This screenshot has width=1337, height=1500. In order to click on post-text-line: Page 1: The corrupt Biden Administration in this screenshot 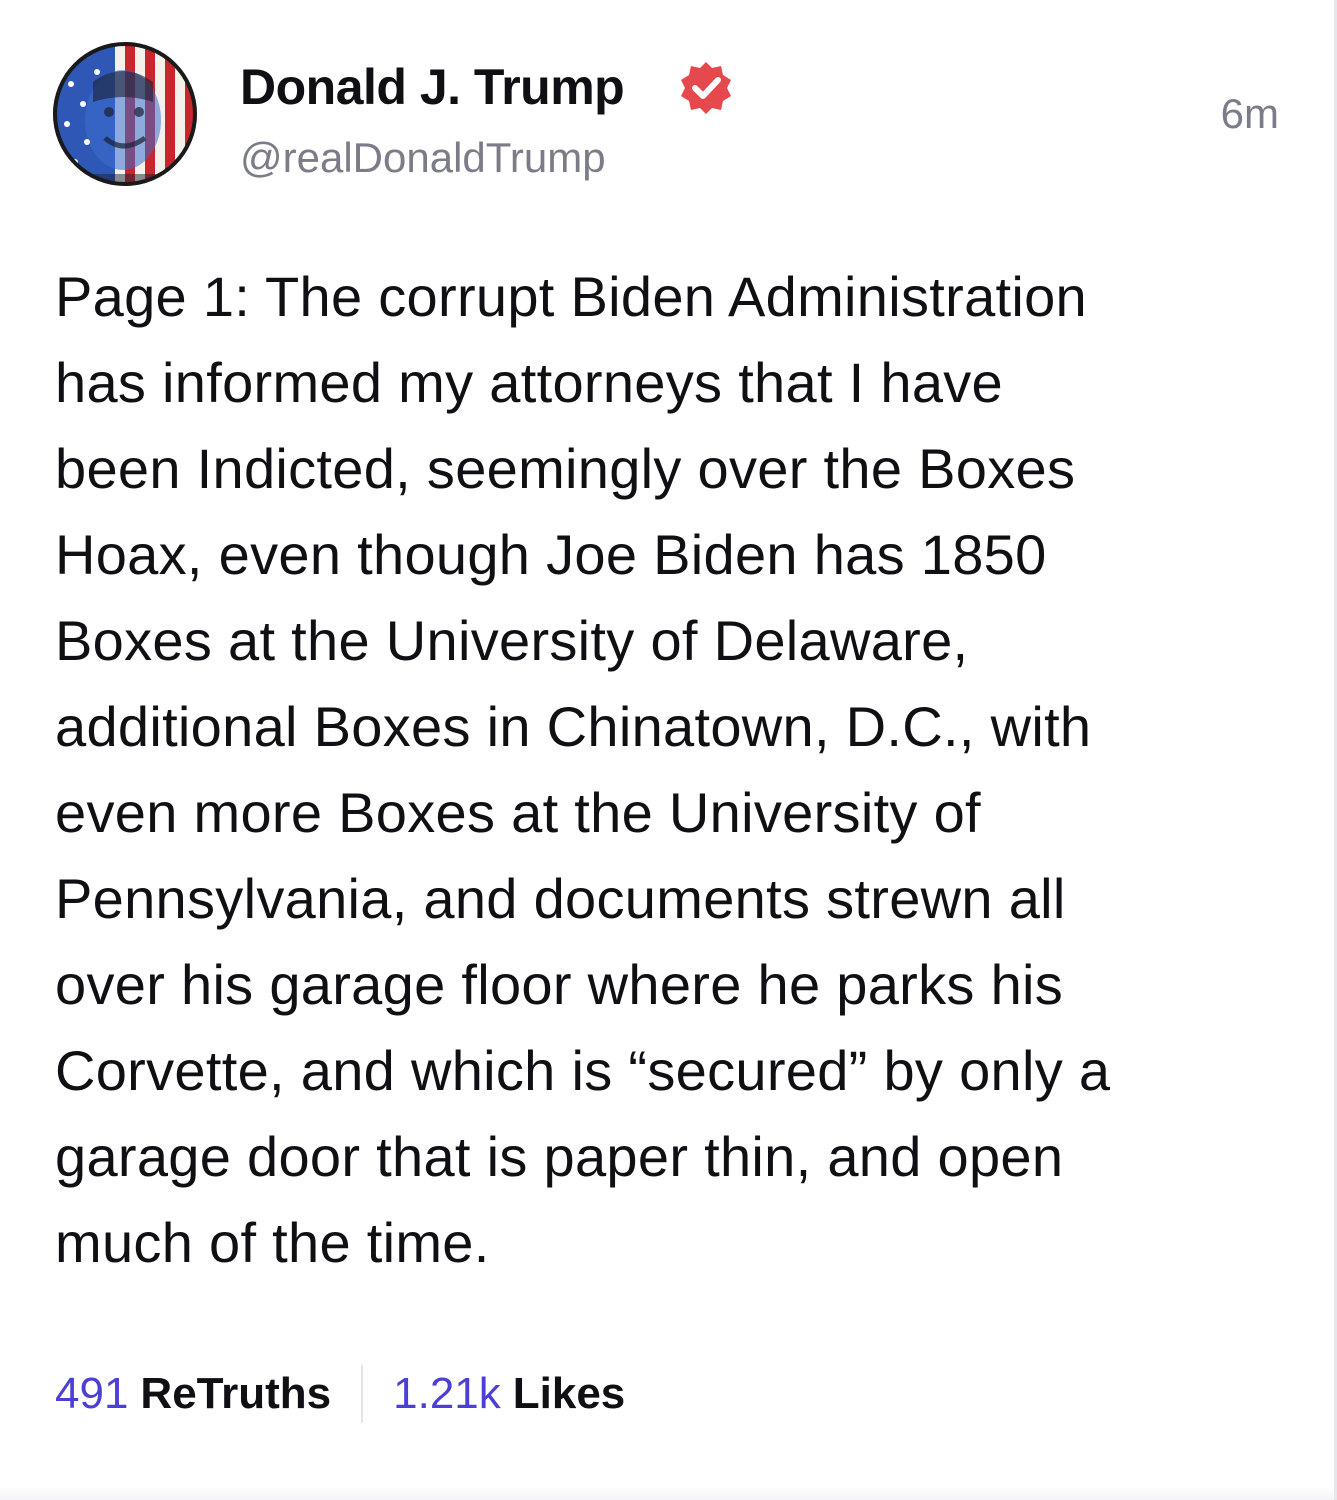, I will do `click(571, 296)`.